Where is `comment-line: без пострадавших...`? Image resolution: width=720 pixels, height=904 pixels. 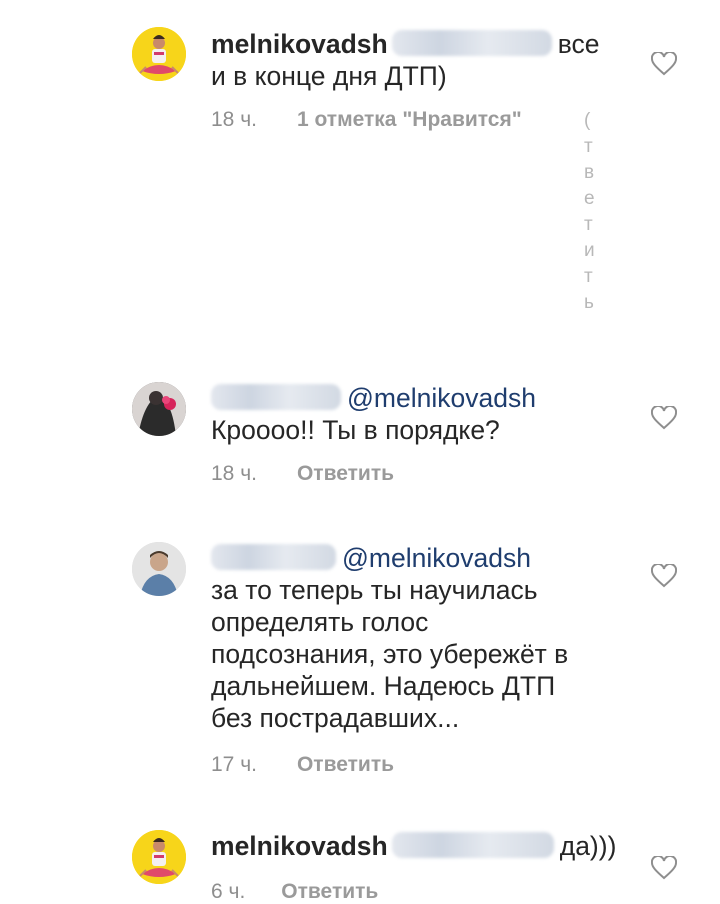 comment-line: без пострадавших... is located at coordinates (335, 718).